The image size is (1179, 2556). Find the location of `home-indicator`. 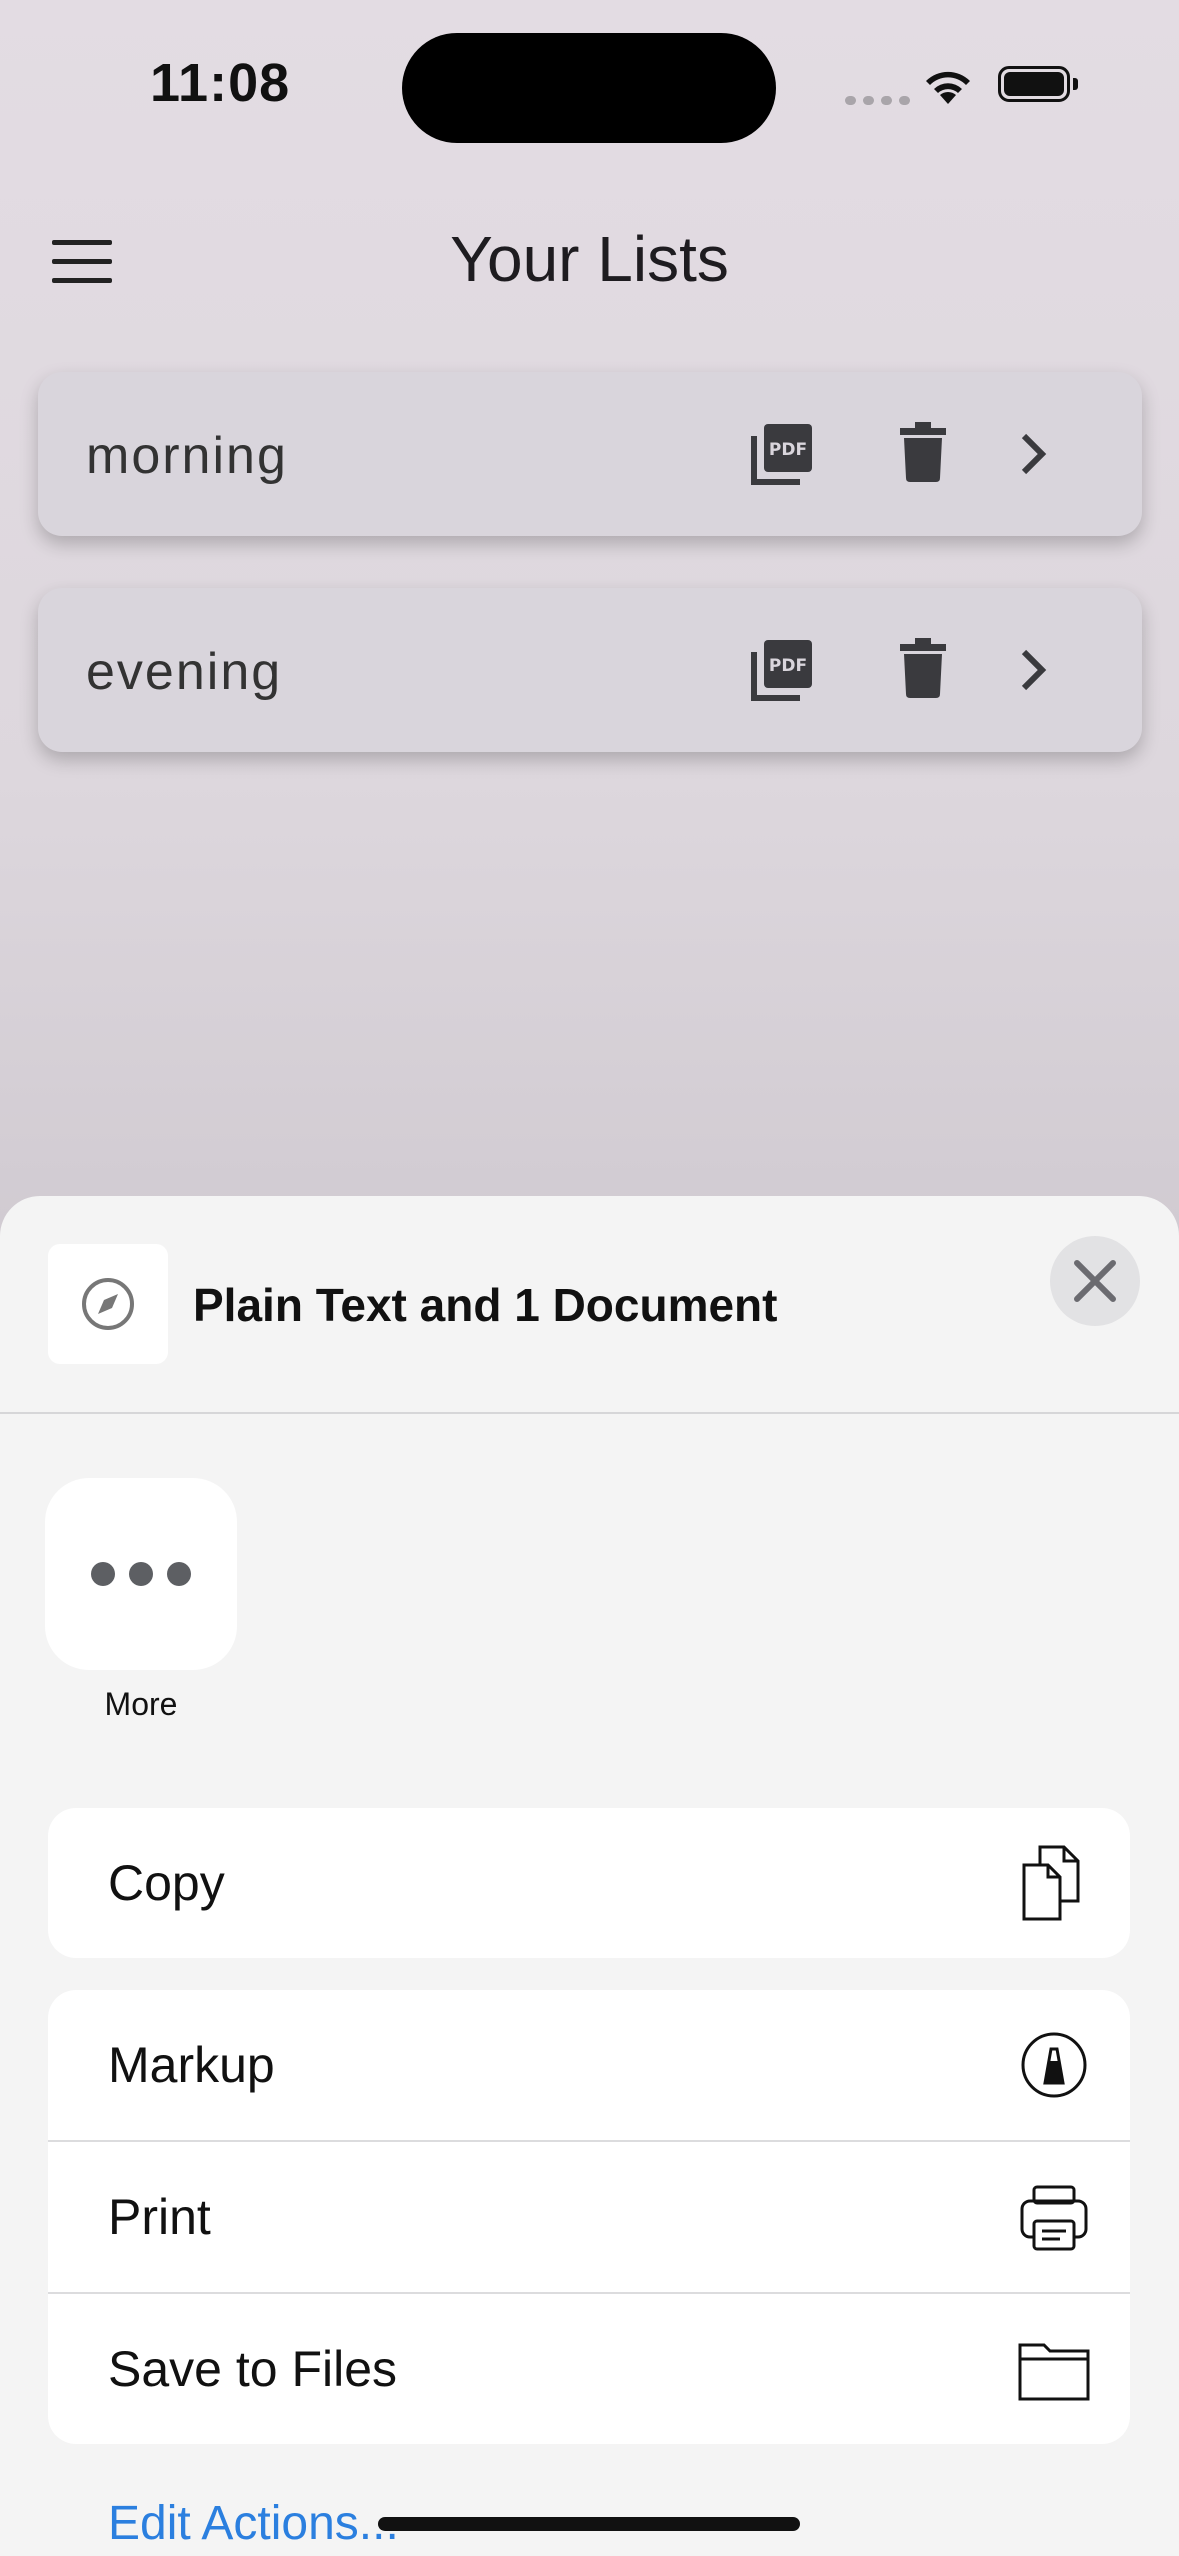

home-indicator is located at coordinates (589, 2524).